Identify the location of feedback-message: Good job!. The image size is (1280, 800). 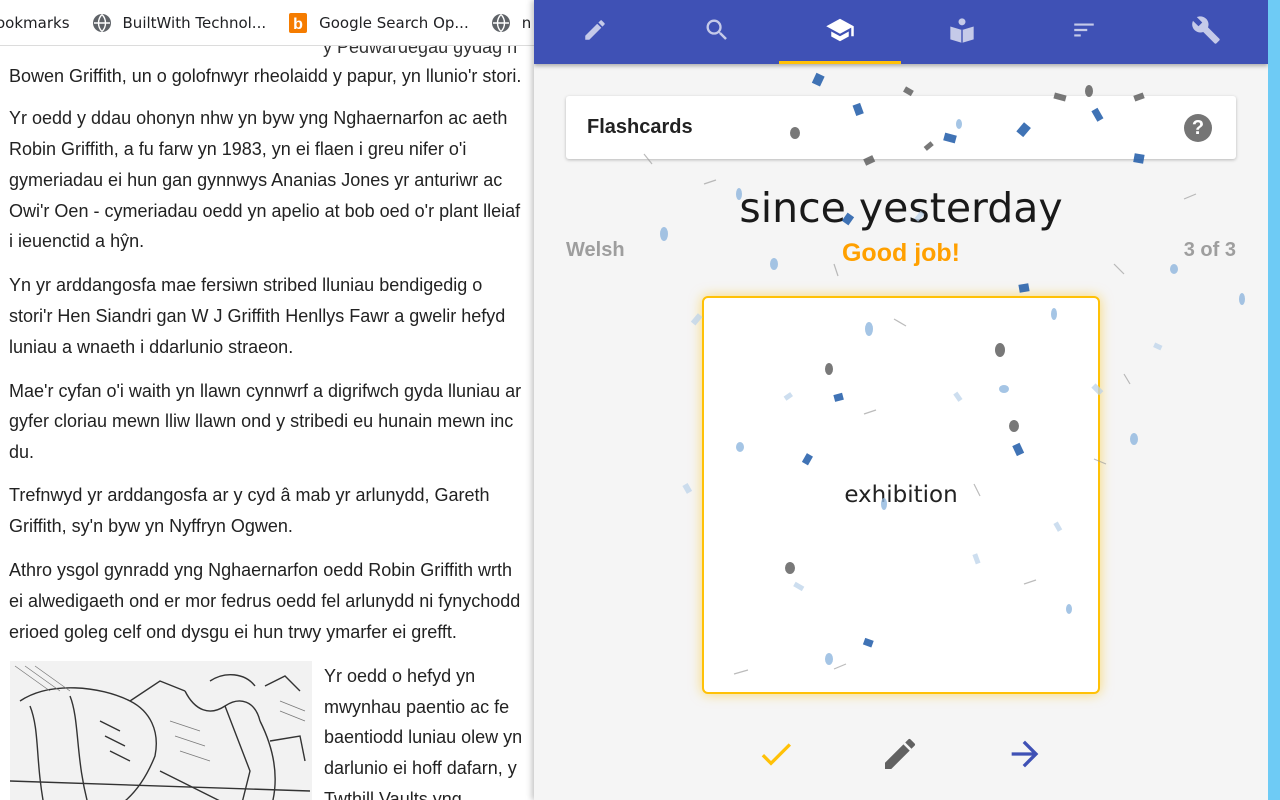
(901, 253).